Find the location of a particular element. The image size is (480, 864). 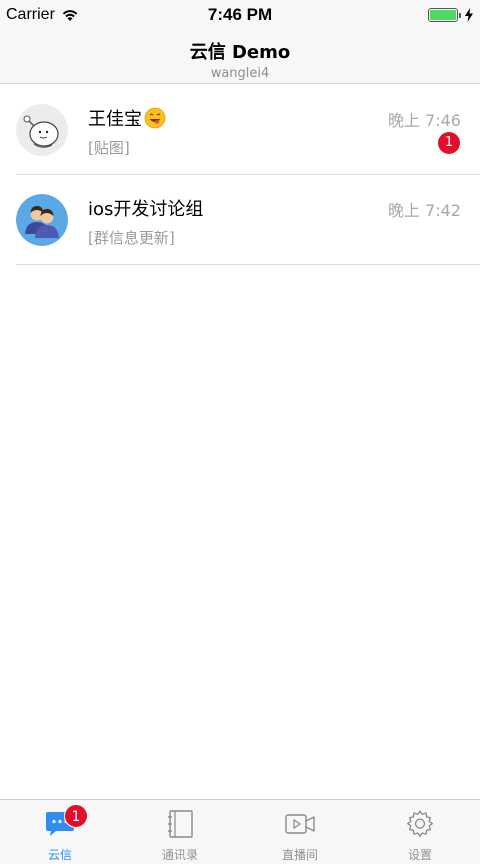

tab-contacts: 通讯录 is located at coordinates (180, 832).